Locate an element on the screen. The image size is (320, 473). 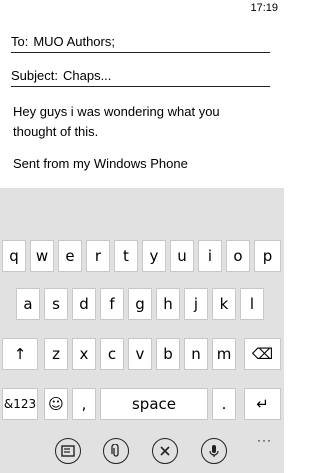
space-key: space is located at coordinates (154, 404).